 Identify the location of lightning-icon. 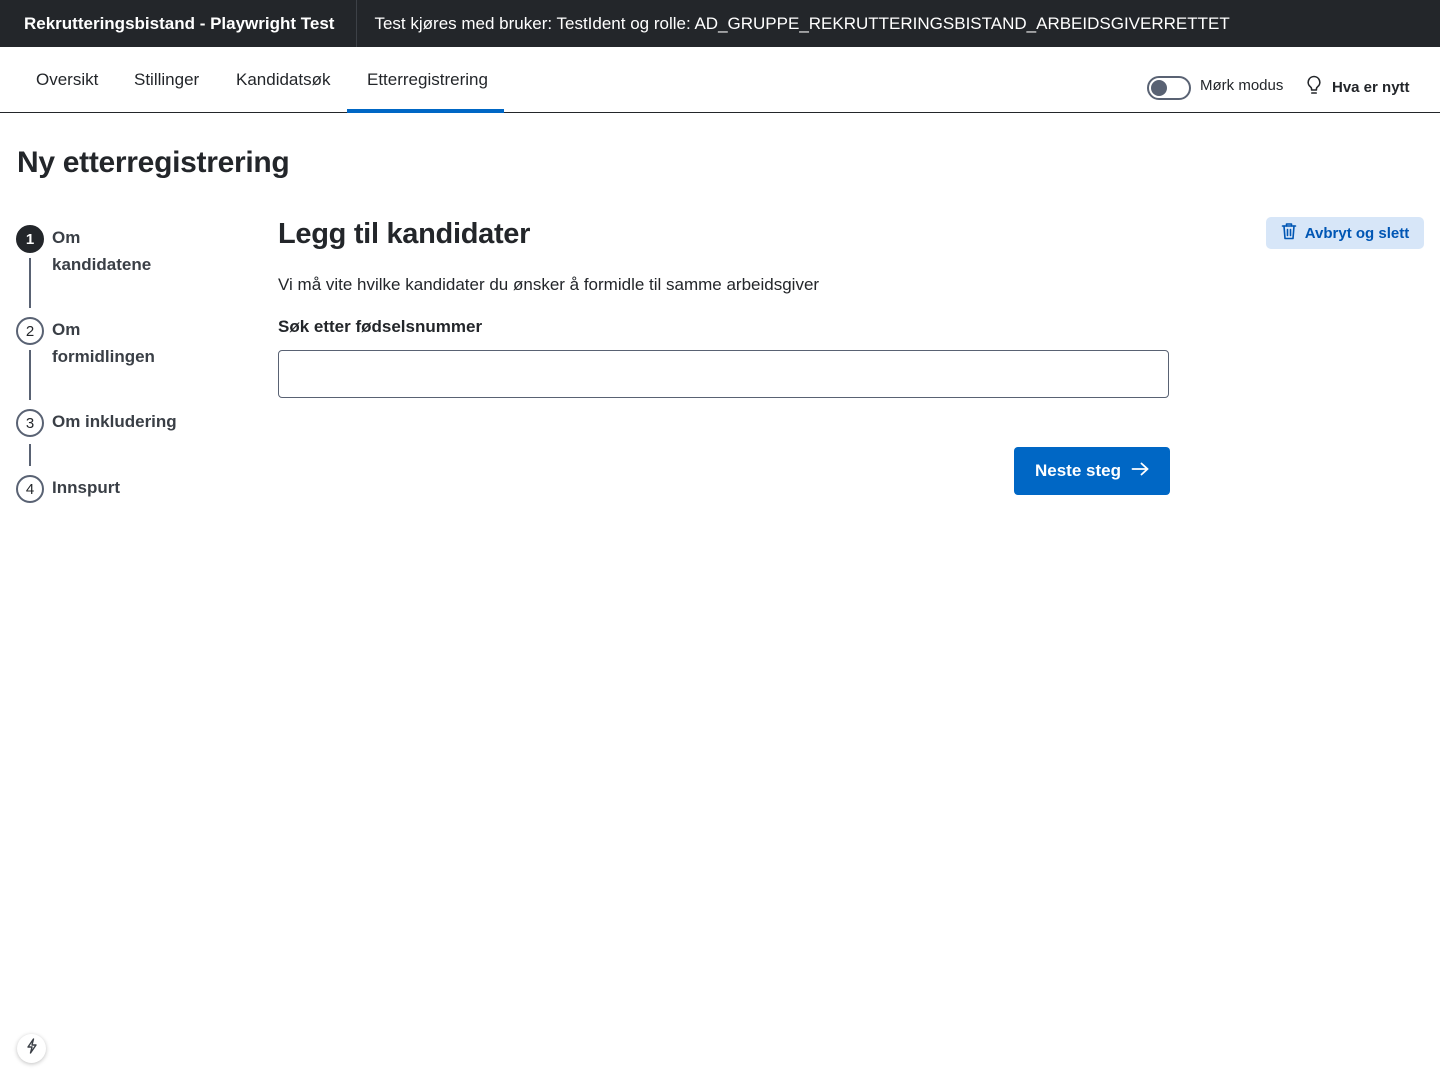
(32, 1048).